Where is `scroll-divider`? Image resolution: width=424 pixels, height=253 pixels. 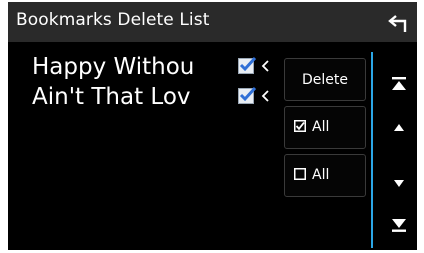 scroll-divider is located at coordinates (372, 150).